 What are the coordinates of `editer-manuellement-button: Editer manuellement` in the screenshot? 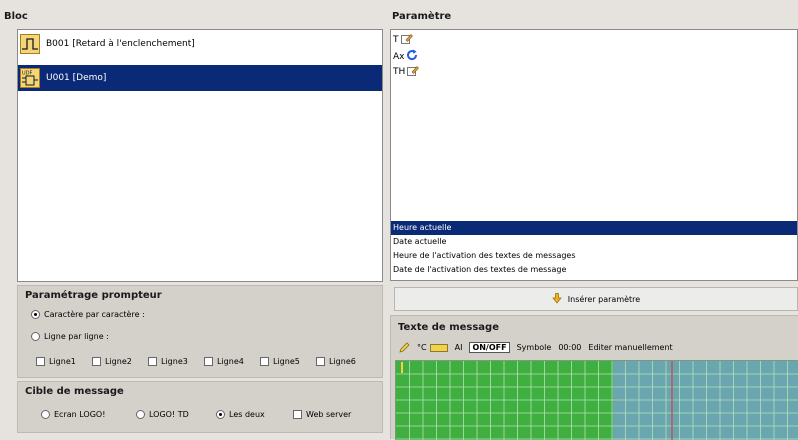 It's located at (630, 347).